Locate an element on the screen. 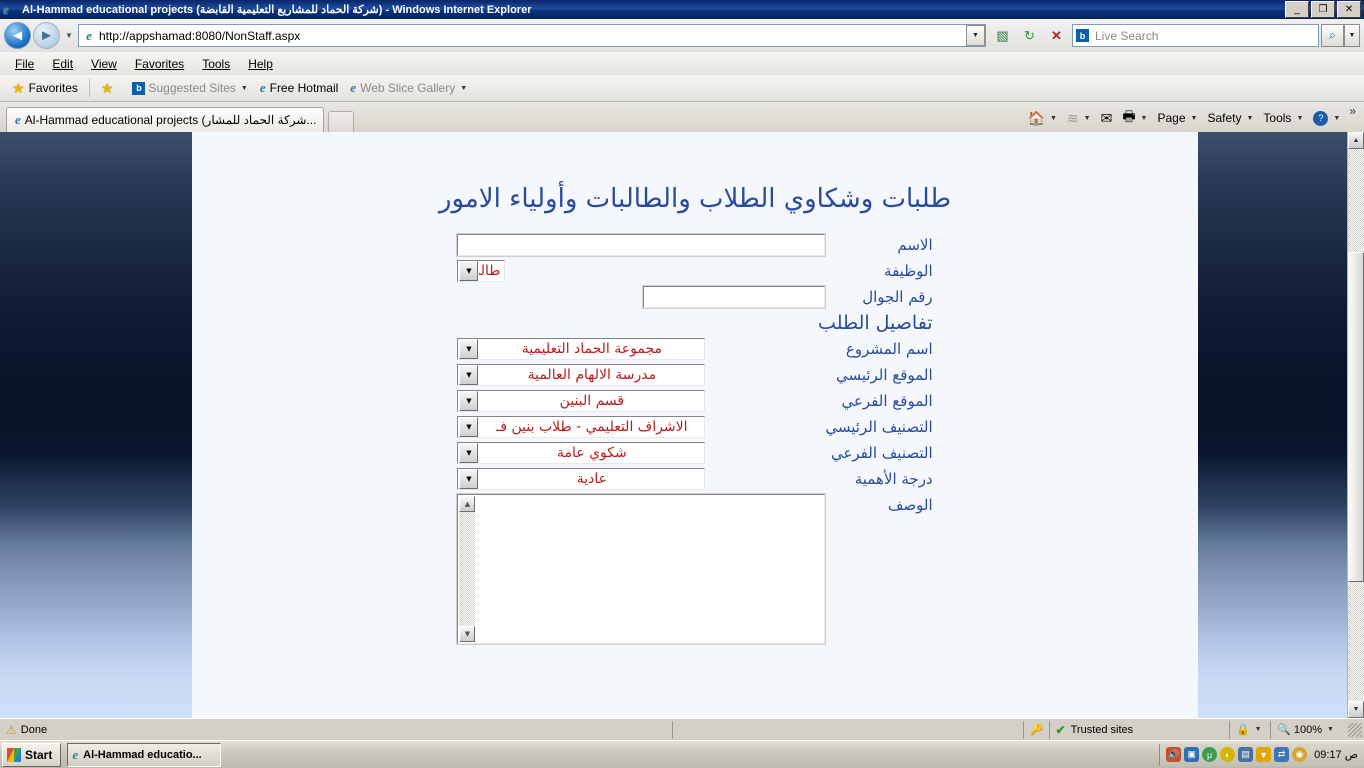  address-dropdown-icon: ▼ is located at coordinates (975, 35).